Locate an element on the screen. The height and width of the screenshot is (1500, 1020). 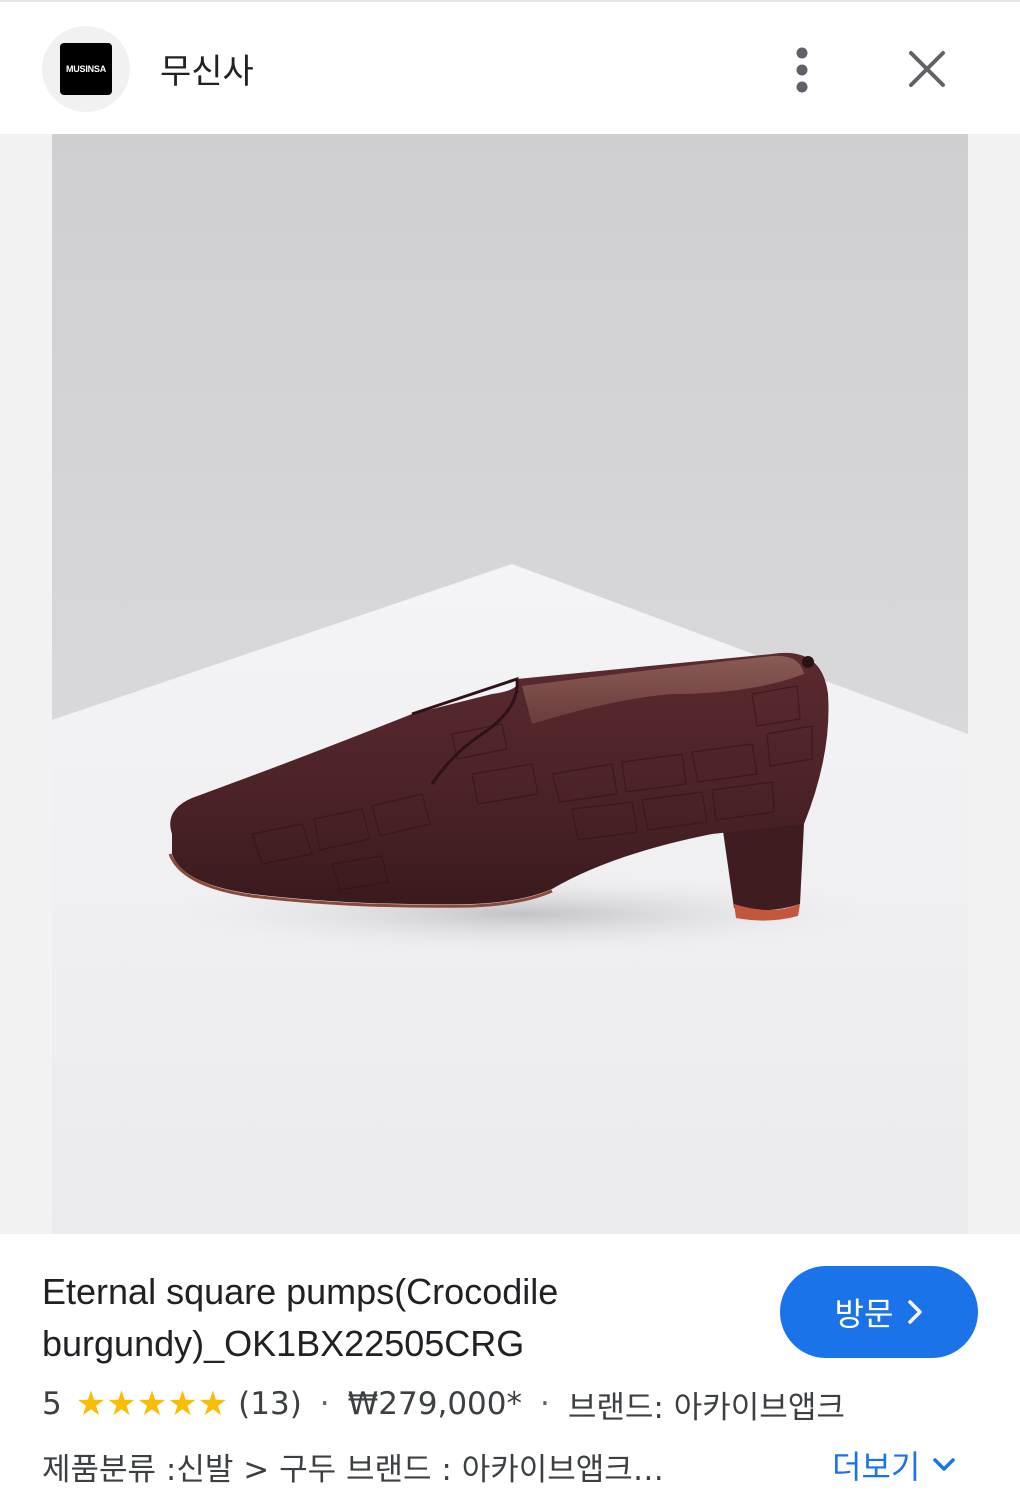
close-button is located at coordinates (927, 69).